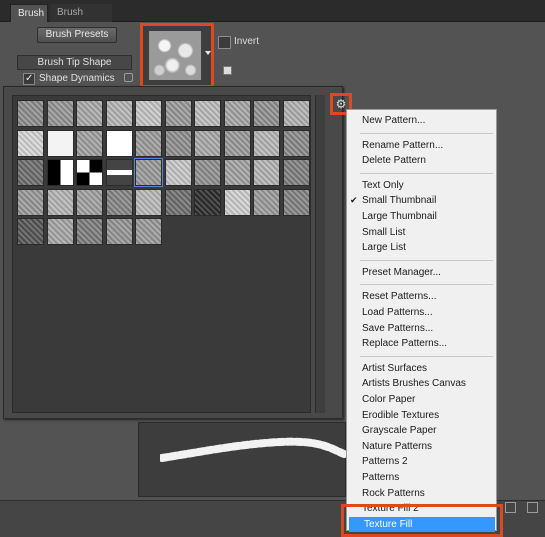 The height and width of the screenshot is (537, 545). What do you see at coordinates (532, 507) in the screenshot?
I see `trash-icon` at bounding box center [532, 507].